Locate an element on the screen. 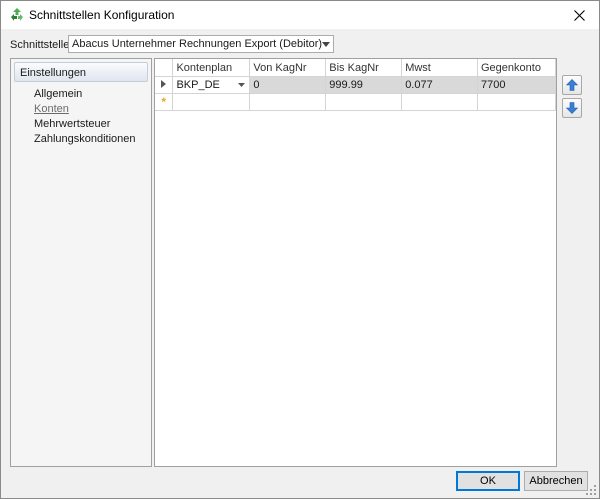 Image resolution: width=600 pixels, height=499 pixels. title-bar: Schnittstellen Konfiguration is located at coordinates (300, 15).